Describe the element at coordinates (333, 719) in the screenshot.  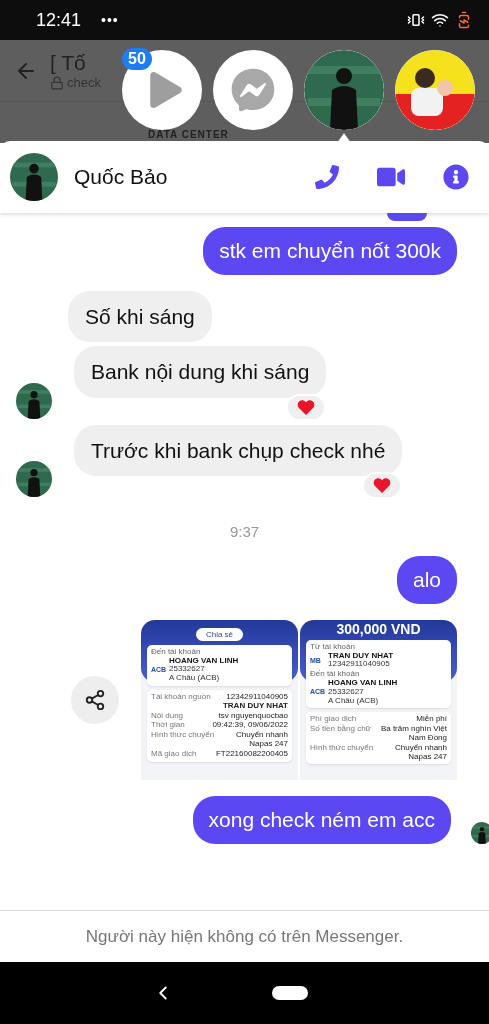
I see `detail-label: Phí giao dịch` at that location.